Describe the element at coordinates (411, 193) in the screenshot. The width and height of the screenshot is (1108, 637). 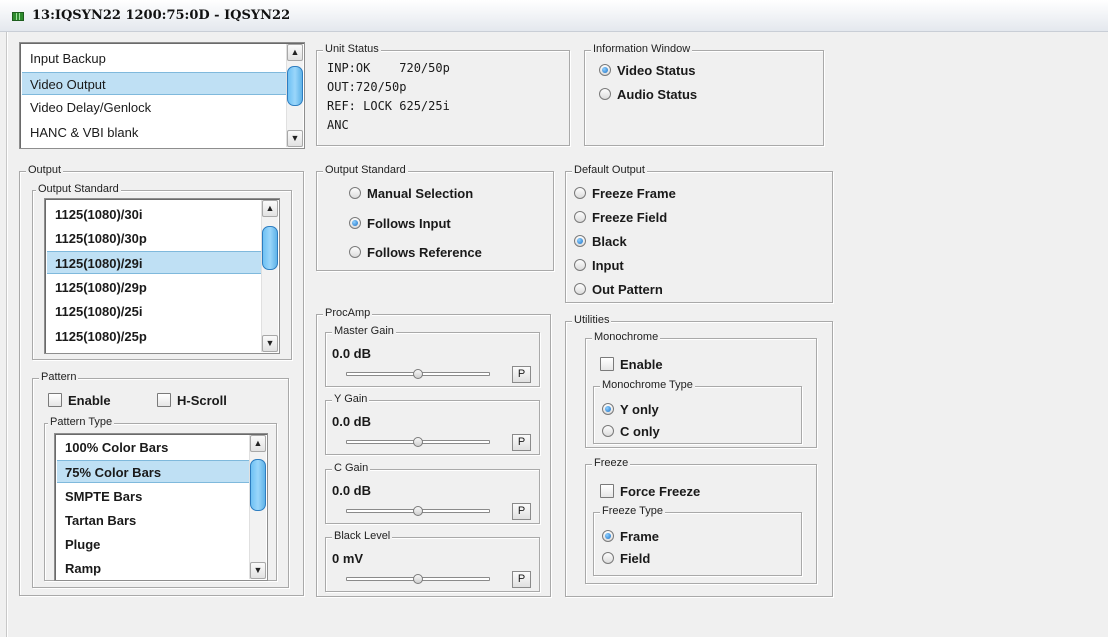
I see `manual-selection-radio: Manual Selection` at that location.